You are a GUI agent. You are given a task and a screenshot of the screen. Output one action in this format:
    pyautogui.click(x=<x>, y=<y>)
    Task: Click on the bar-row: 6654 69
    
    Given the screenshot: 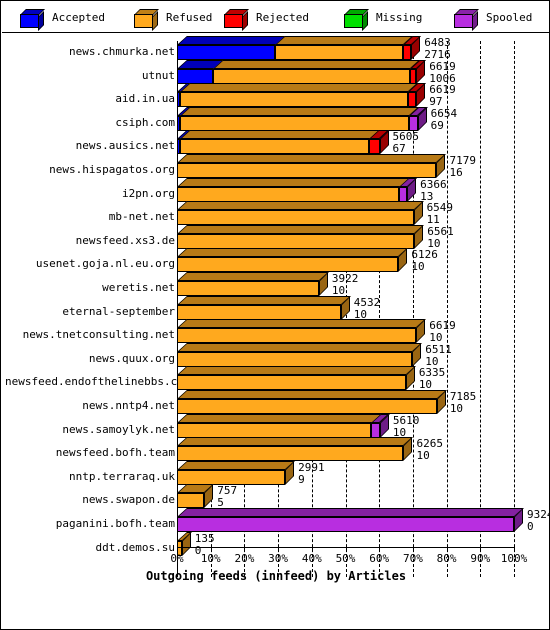 What is the action you would take?
    pyautogui.click(x=363, y=119)
    